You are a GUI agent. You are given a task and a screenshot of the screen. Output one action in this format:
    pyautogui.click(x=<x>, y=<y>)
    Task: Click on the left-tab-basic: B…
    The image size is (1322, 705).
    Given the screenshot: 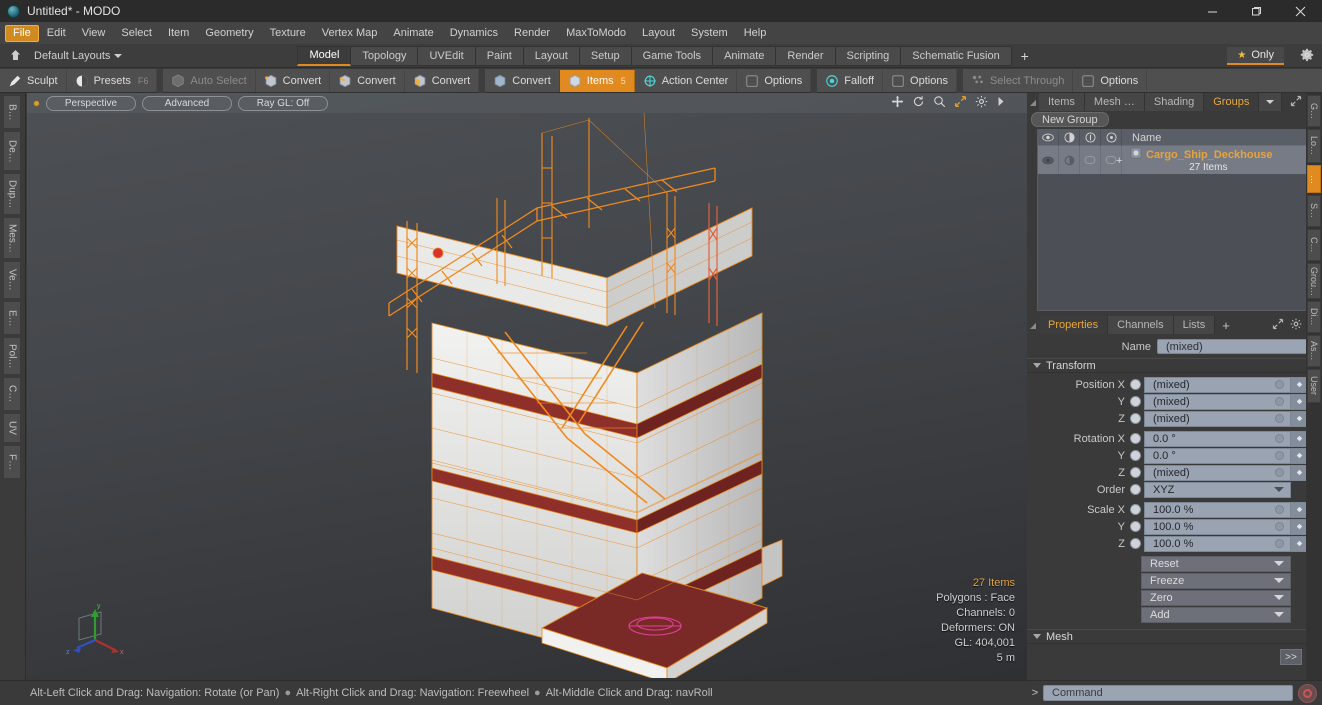 What is the action you would take?
    pyautogui.click(x=12, y=112)
    